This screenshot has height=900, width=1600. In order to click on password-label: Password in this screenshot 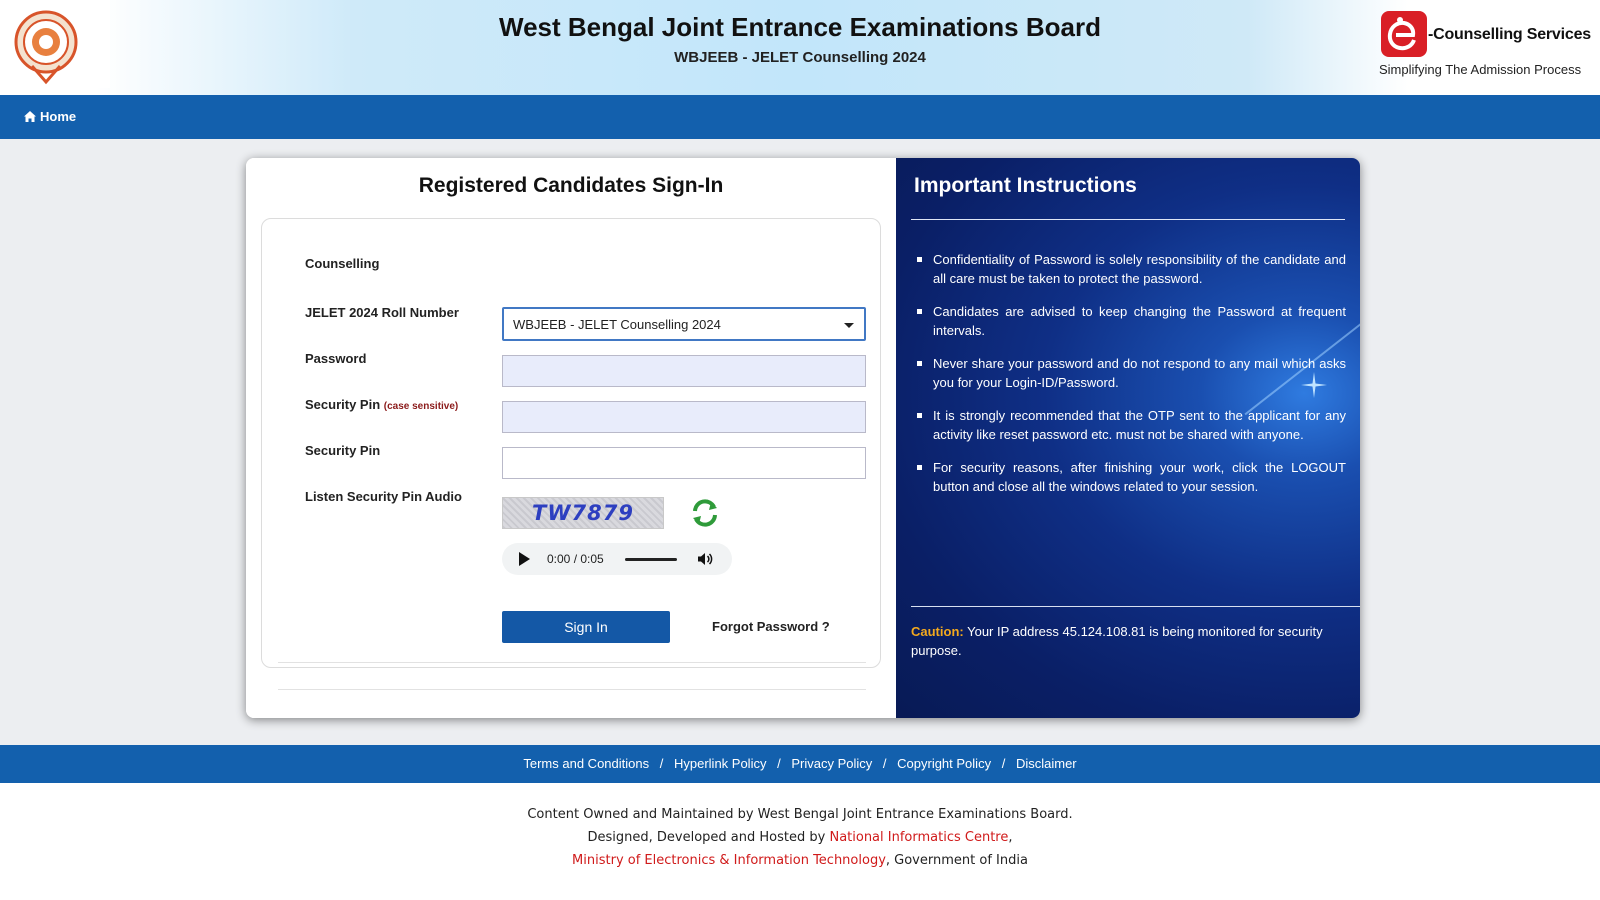, I will do `click(336, 358)`.